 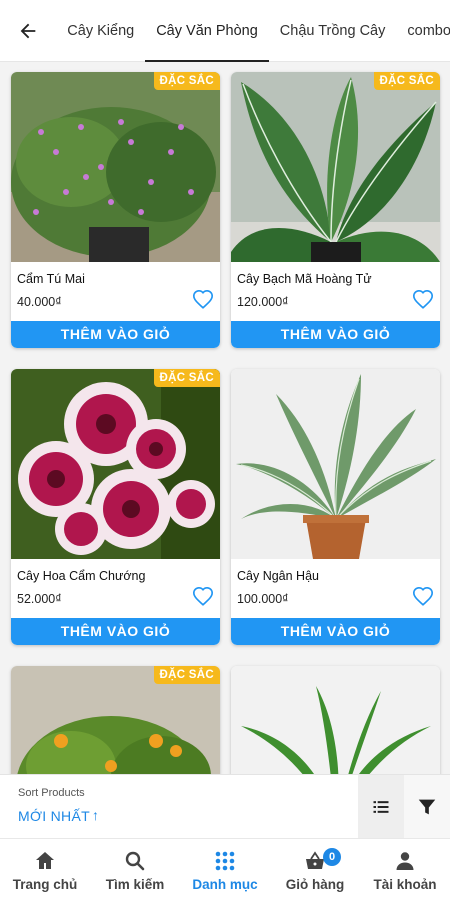 What do you see at coordinates (100, 31) in the screenshot?
I see `tab-cay-kieng: Cây Kiểng` at bounding box center [100, 31].